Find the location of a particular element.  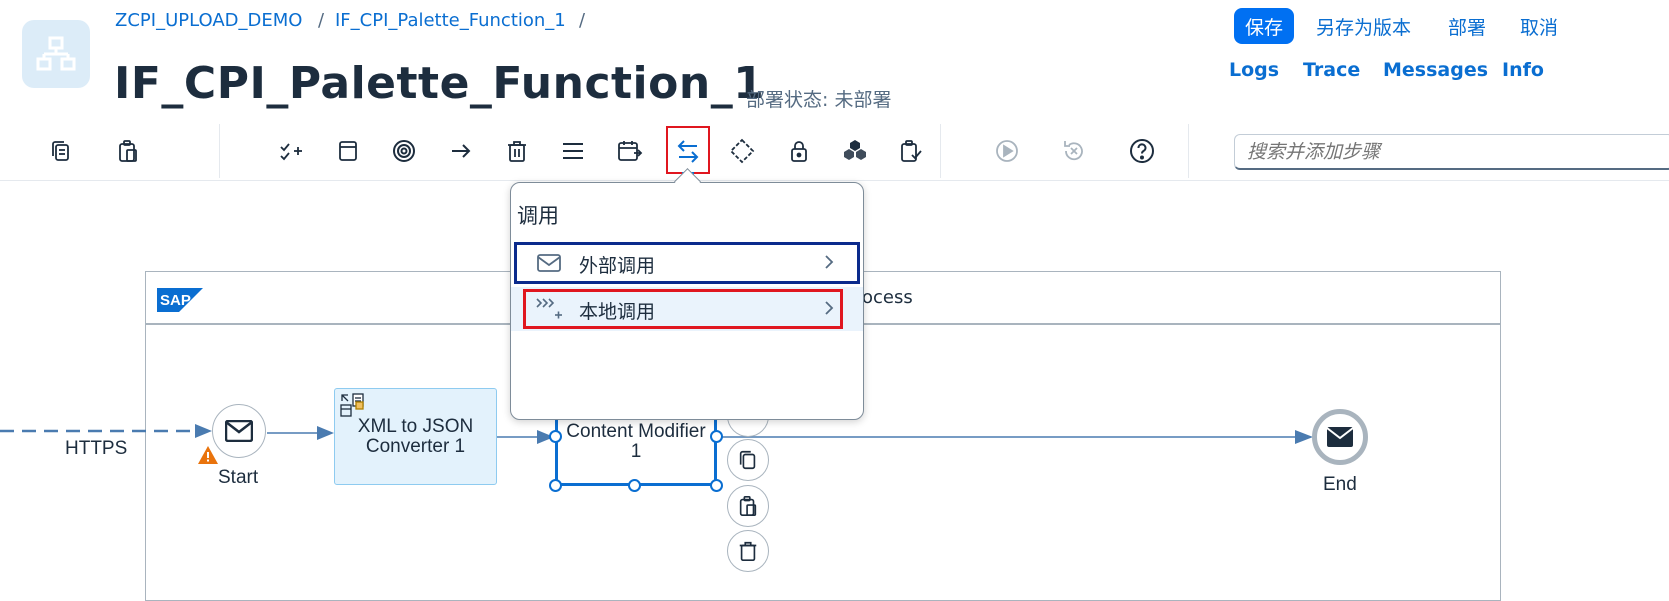

copy-icon is located at coordinates (747, 460).